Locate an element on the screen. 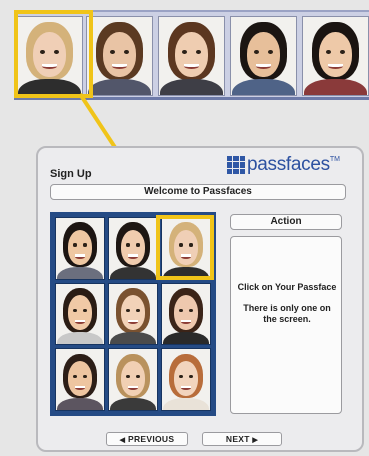 This screenshot has width=369, height=456. previous-button: ◀ PREVIOUS is located at coordinates (147, 439).